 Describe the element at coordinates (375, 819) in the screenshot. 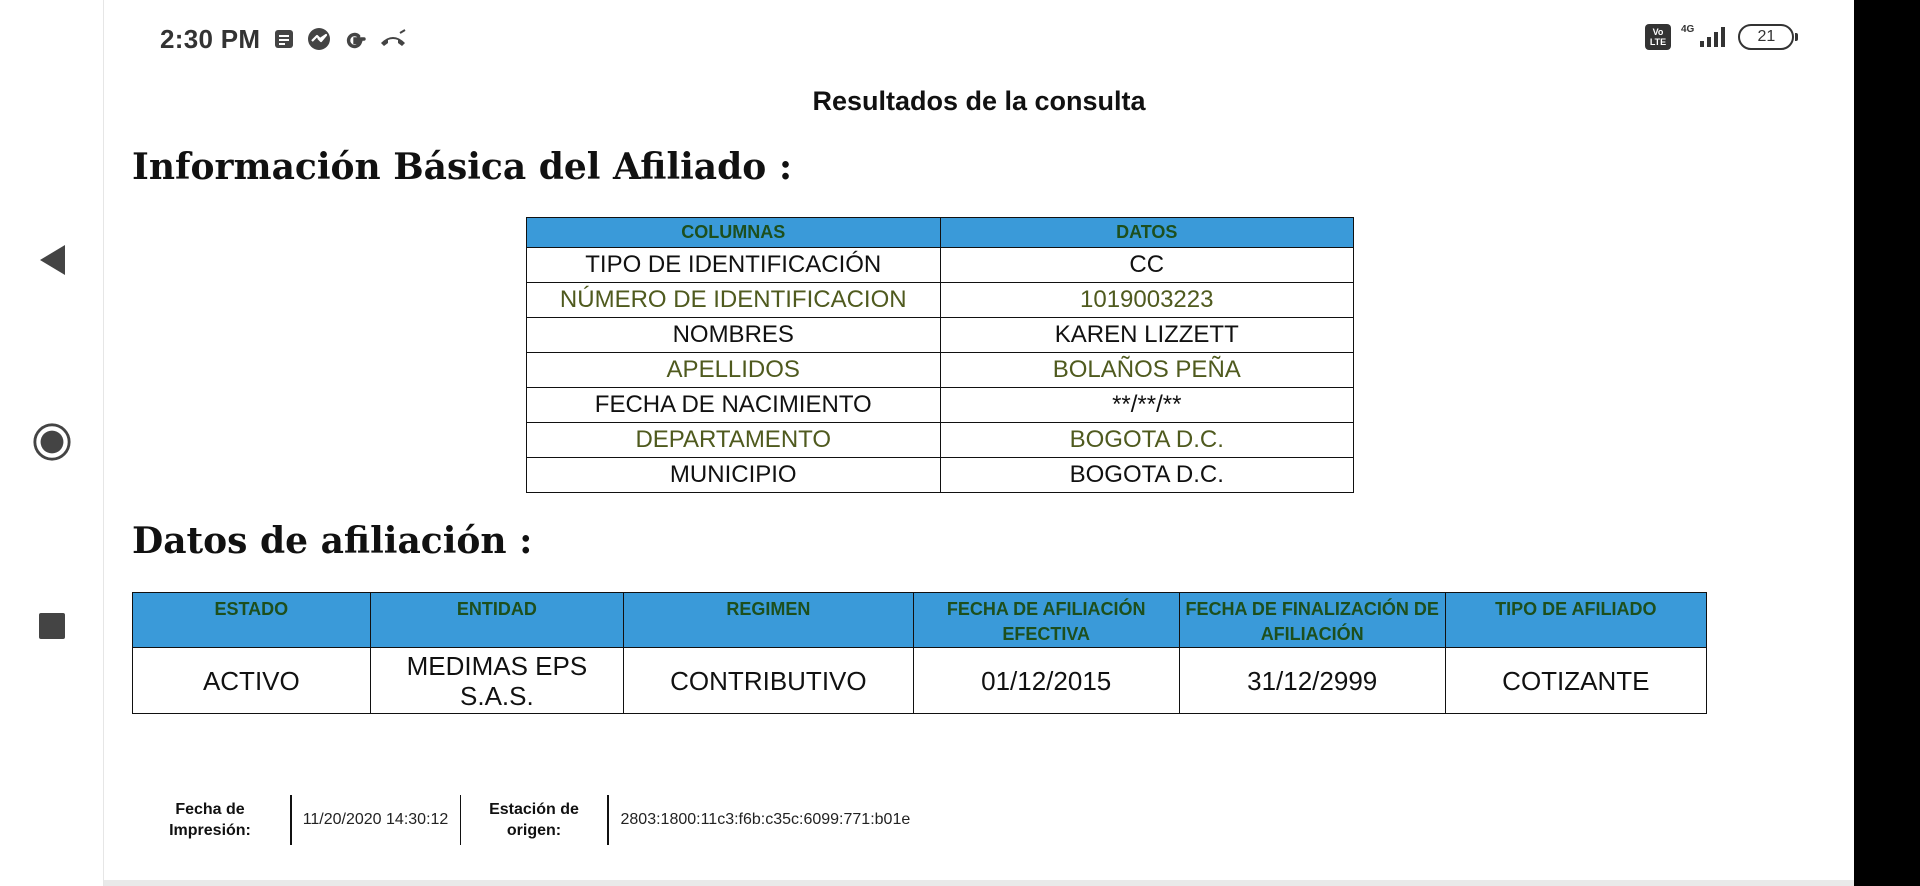

I see `print-date-value: 11/20/2020 14:30:12` at that location.